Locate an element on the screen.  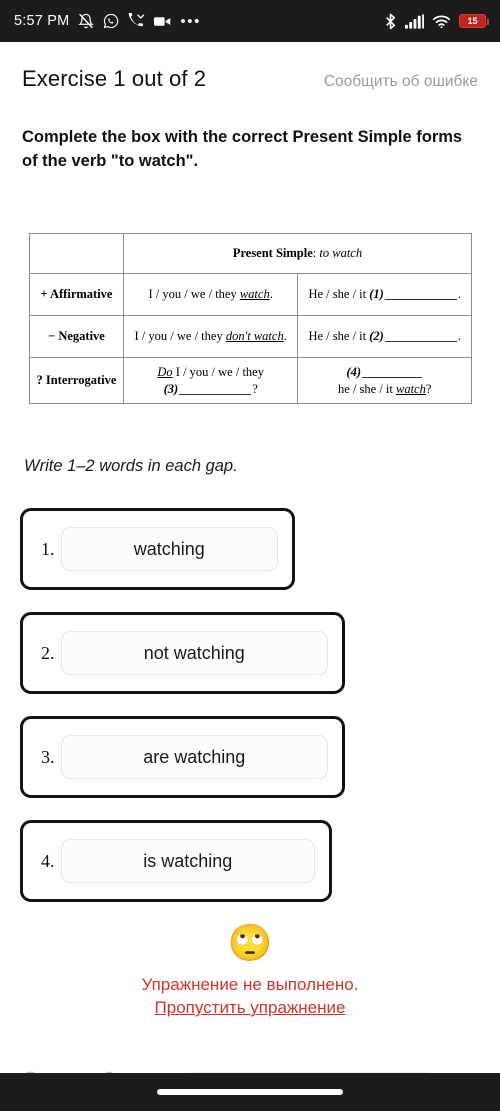
answer-box-1: 1. watching is located at coordinates (157, 549).